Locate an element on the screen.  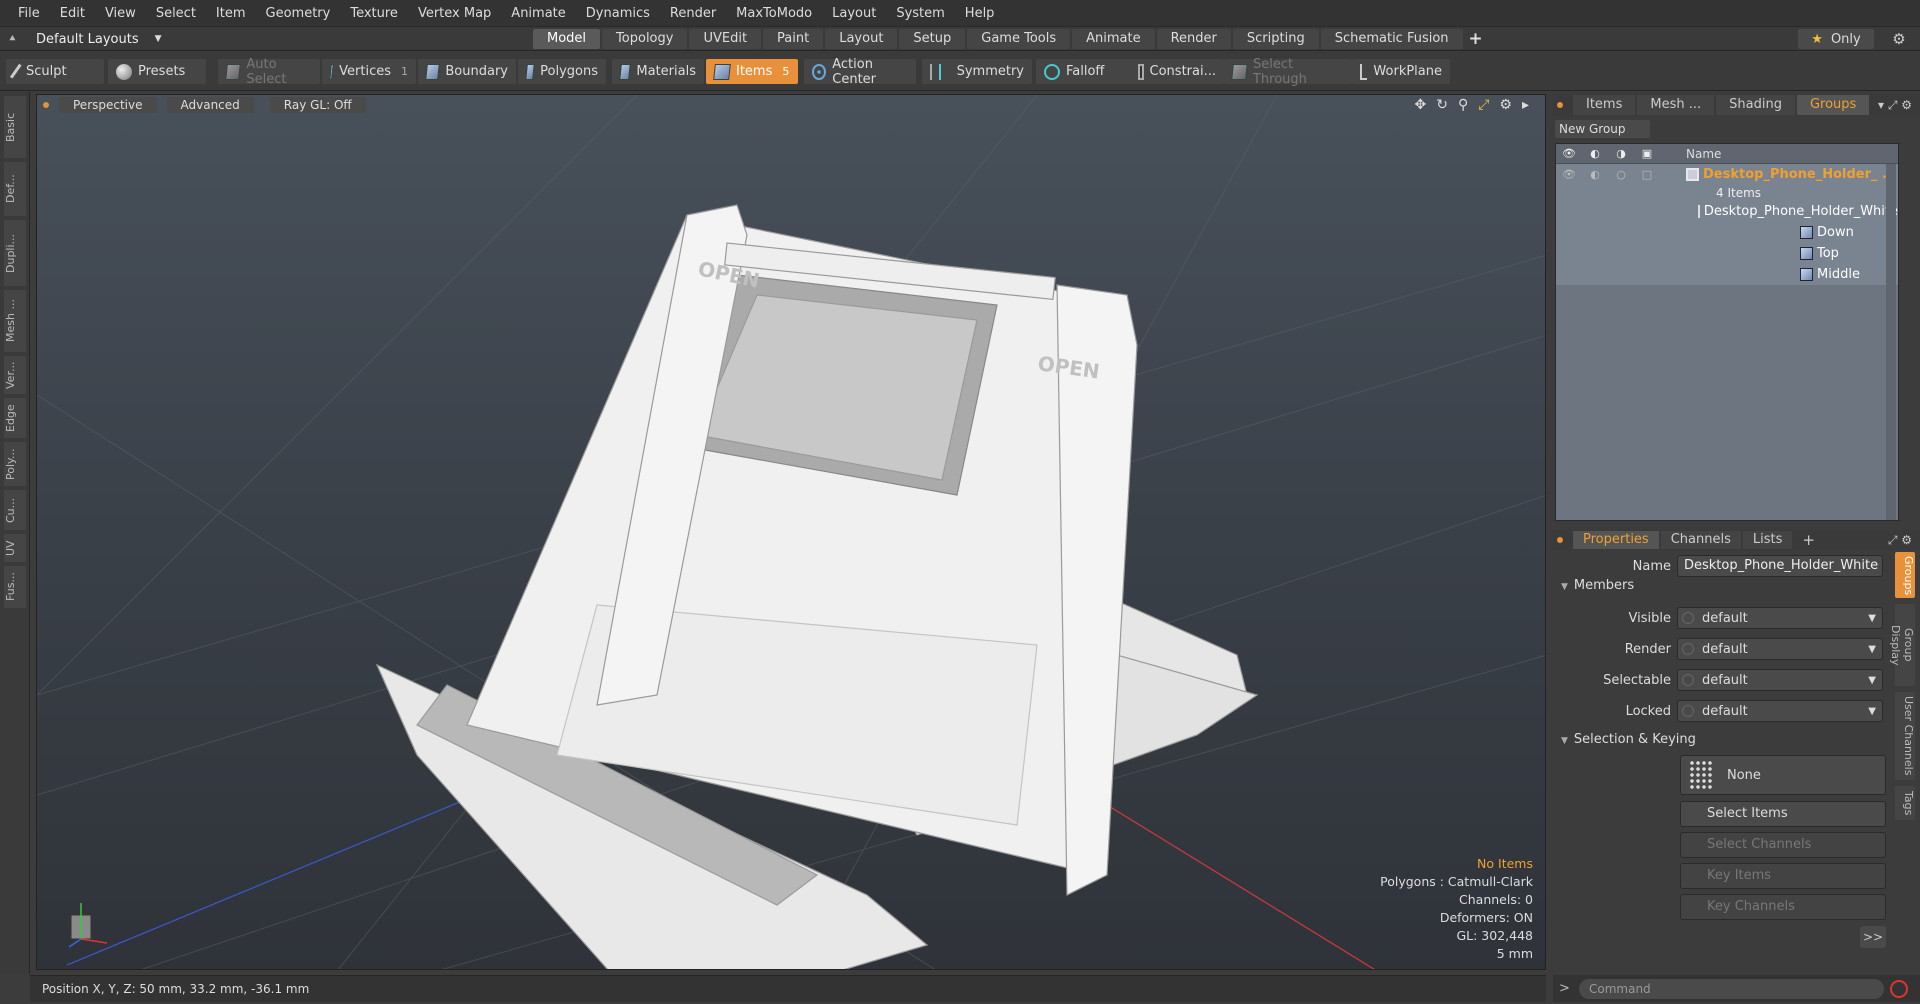
record-icon is located at coordinates (1899, 988).